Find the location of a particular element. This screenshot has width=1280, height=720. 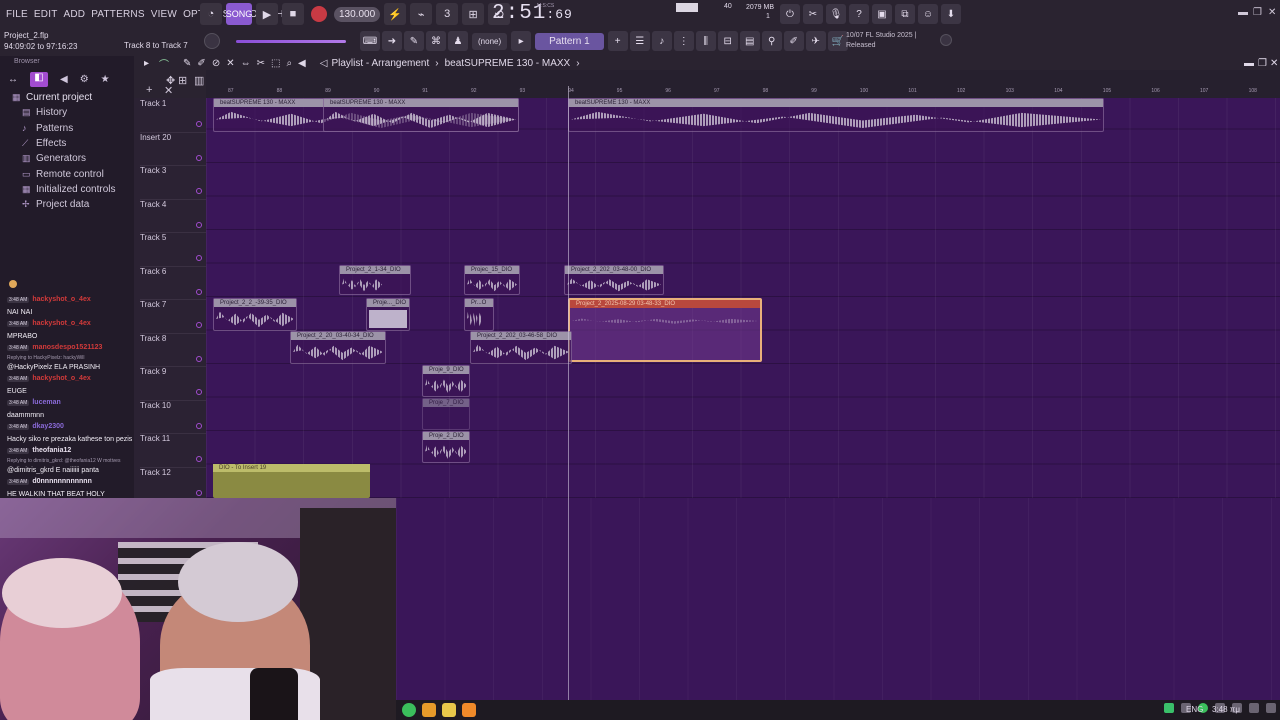

record-button is located at coordinates (319, 14).